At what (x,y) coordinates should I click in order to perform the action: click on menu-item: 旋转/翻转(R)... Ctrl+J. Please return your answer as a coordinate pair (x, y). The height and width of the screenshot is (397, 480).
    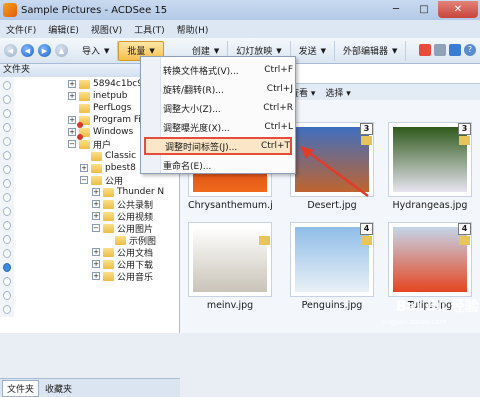
    Looking at the image, I should click on (228, 89).